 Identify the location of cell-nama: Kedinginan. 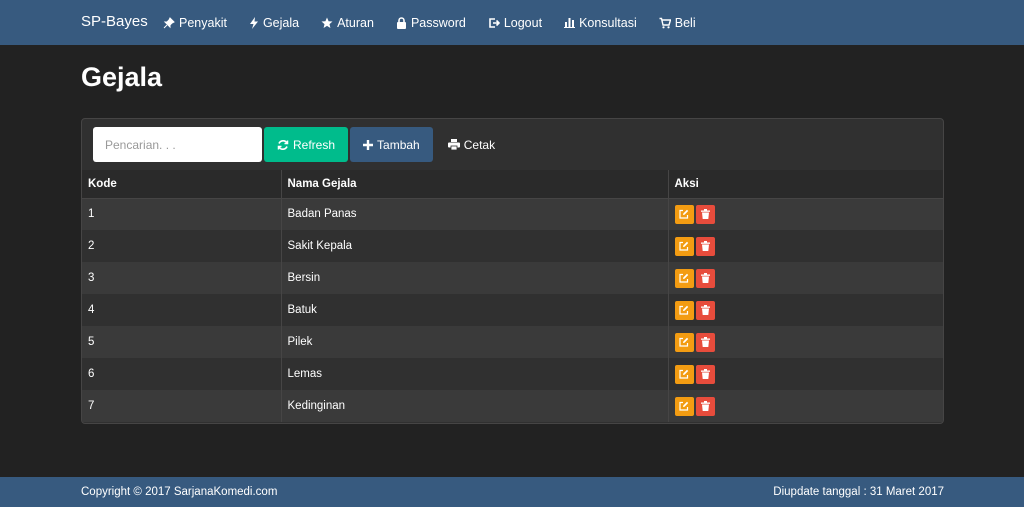
(474, 406).